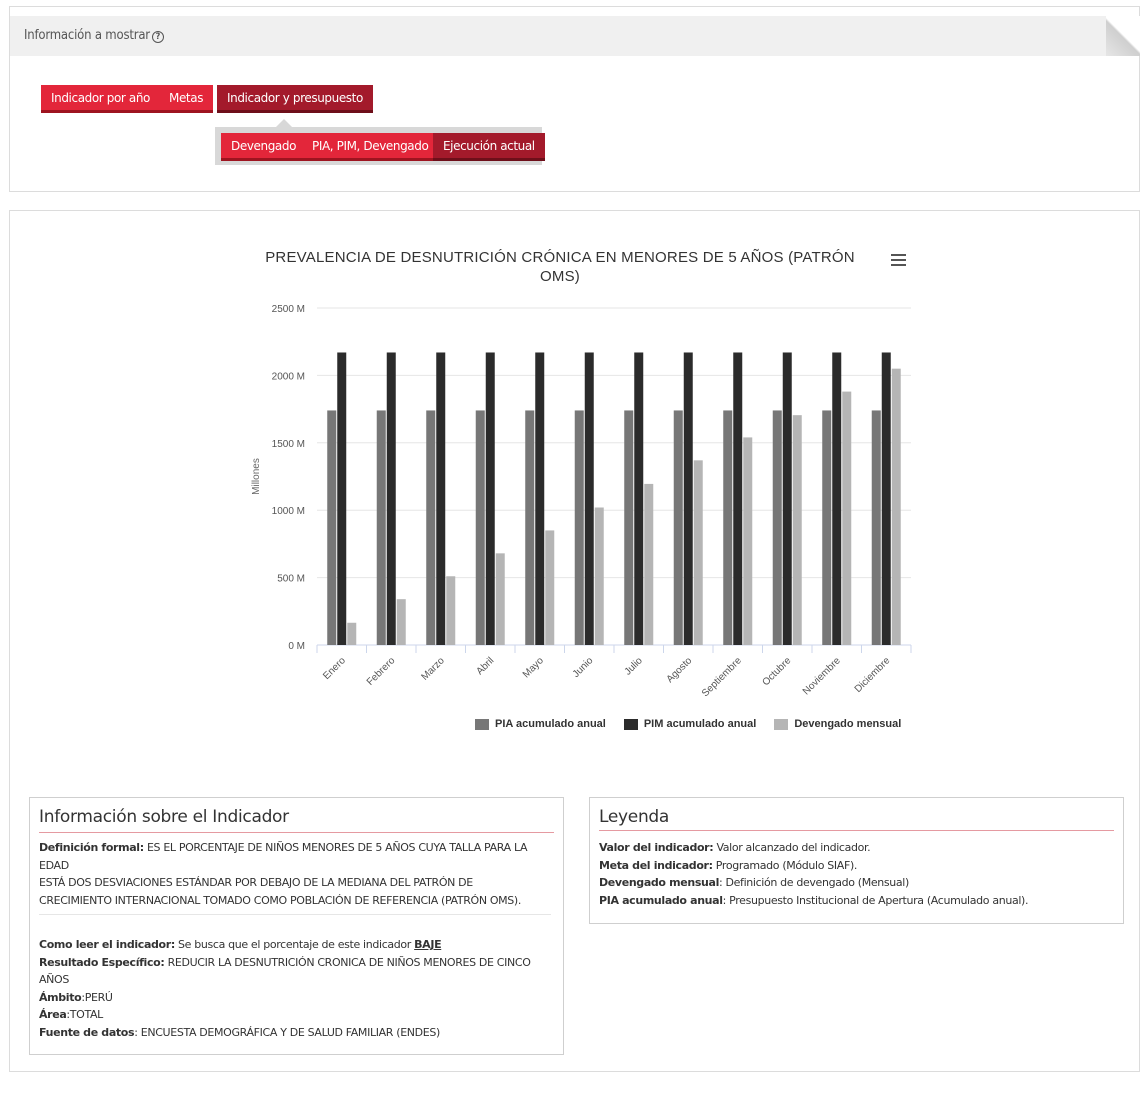  Describe the element at coordinates (575, 36) in the screenshot. I see `panel-header: Información a mostrar?` at that location.